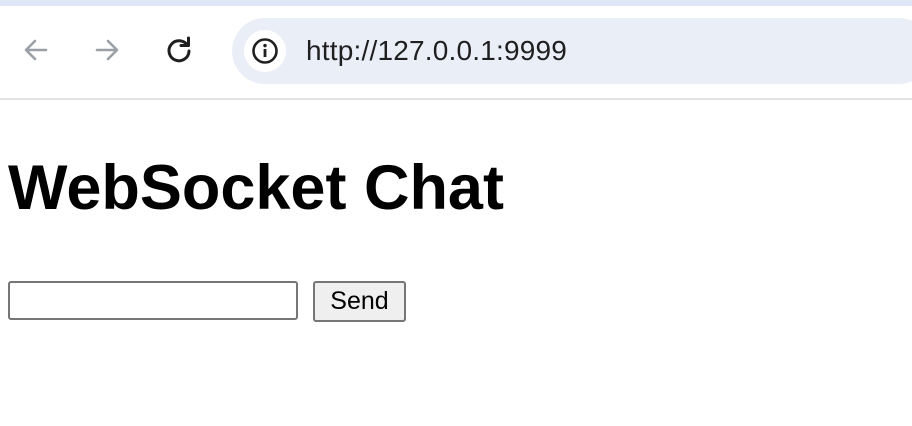 This screenshot has height=426, width=912. I want to click on arrow-left-icon, so click(36, 50).